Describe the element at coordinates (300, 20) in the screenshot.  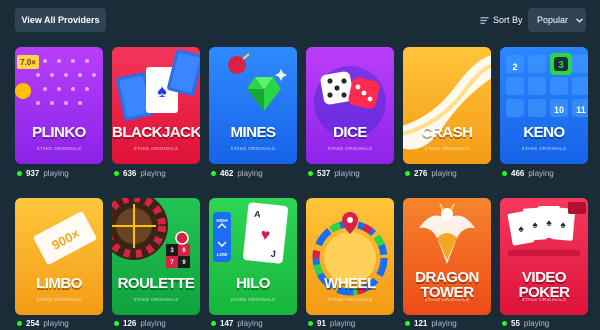
I see `toolbar: View All Providers Sort By Popular` at that location.